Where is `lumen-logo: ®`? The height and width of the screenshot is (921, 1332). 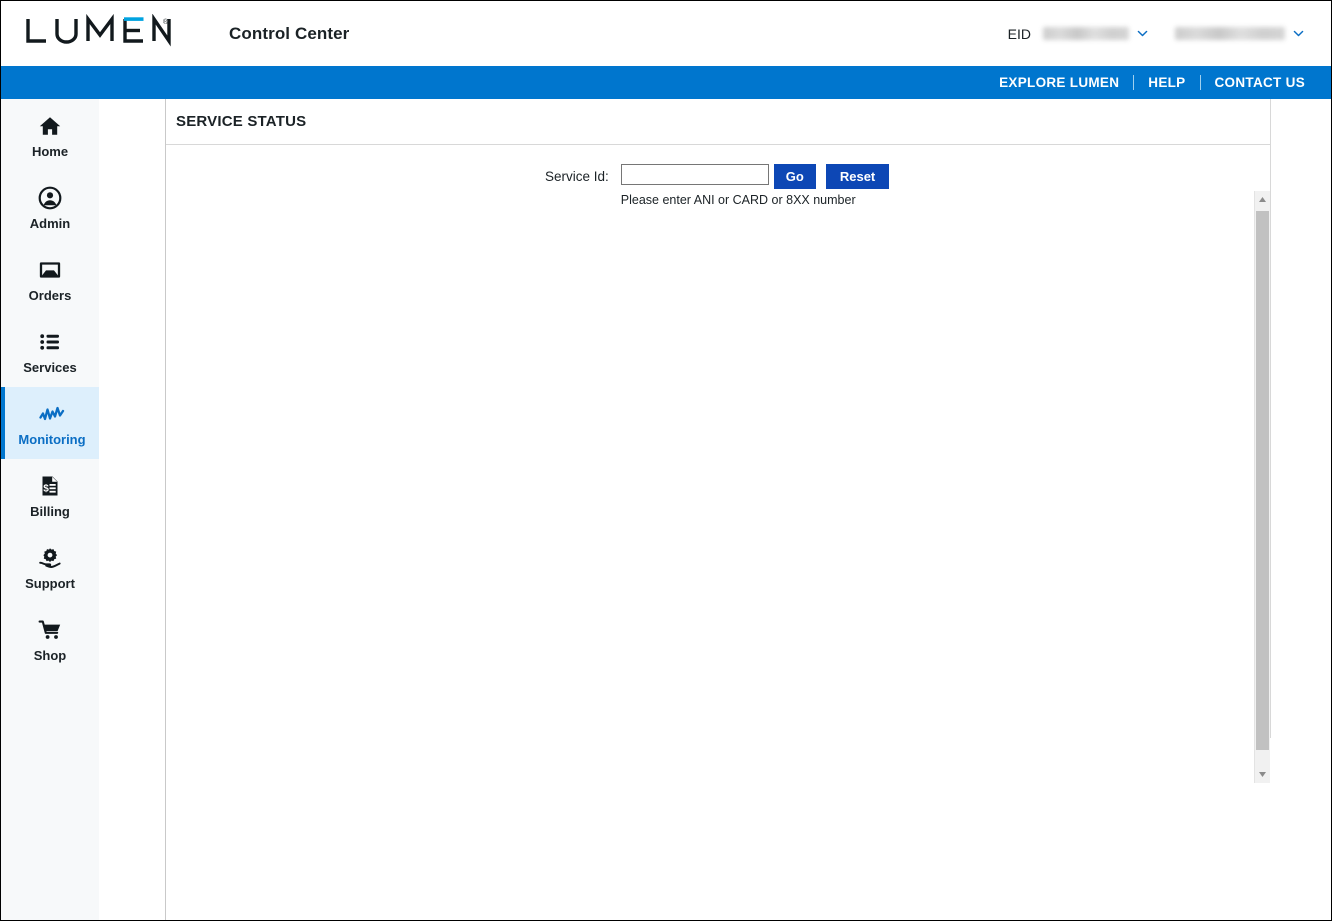
lumen-logo: ® is located at coordinates (98, 33).